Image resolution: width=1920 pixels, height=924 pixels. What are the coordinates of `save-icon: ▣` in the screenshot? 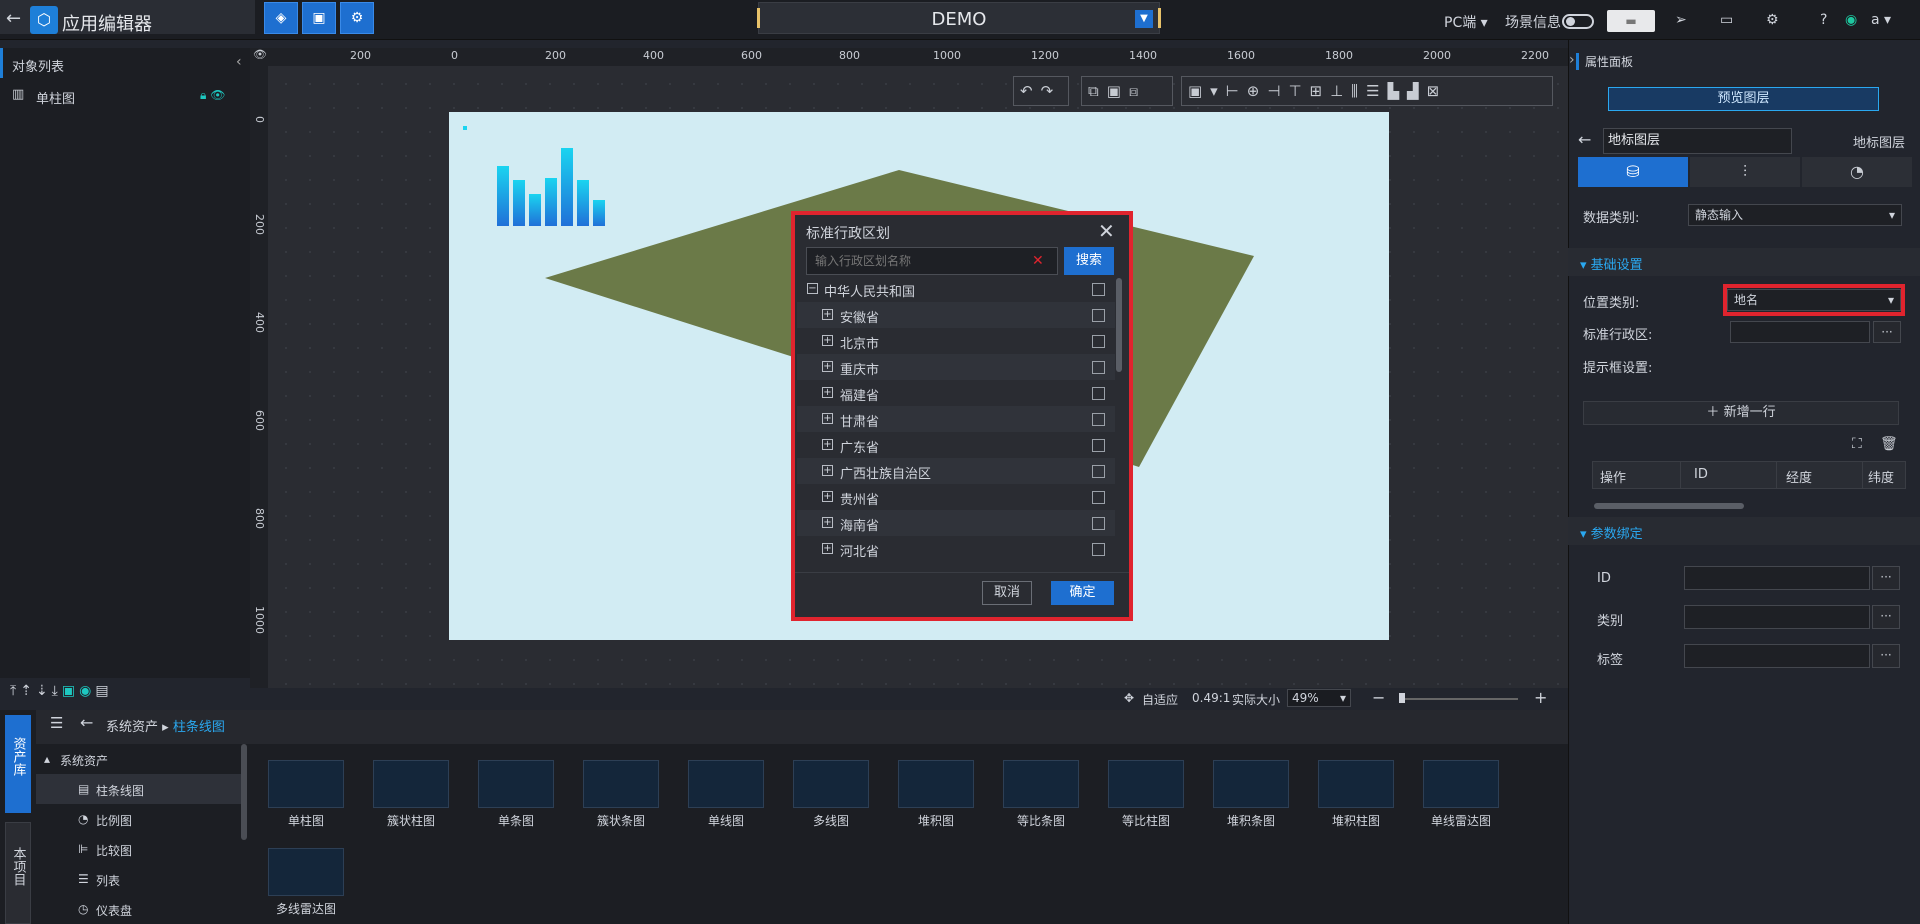 It's located at (319, 18).